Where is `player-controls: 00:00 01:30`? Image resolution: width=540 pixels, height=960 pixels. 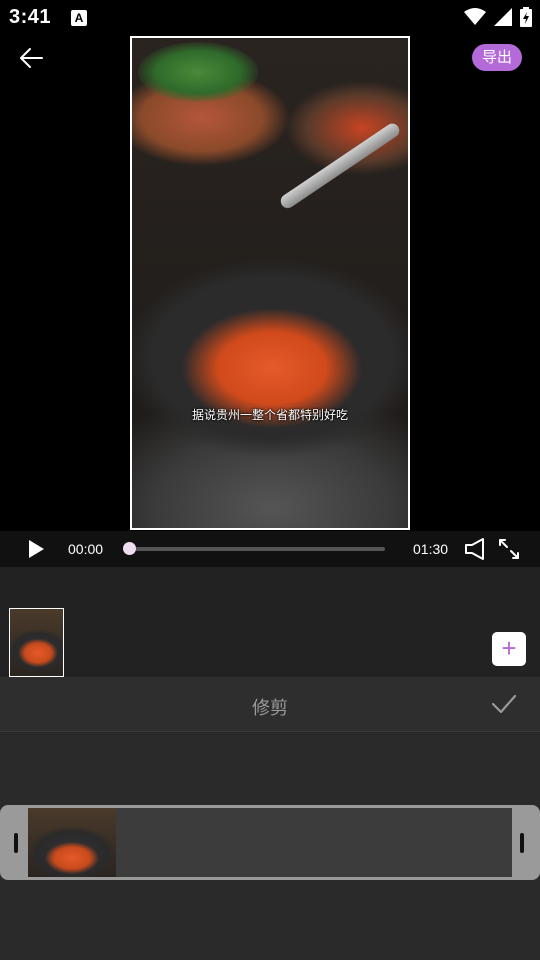
player-controls: 00:00 01:30 is located at coordinates (270, 549).